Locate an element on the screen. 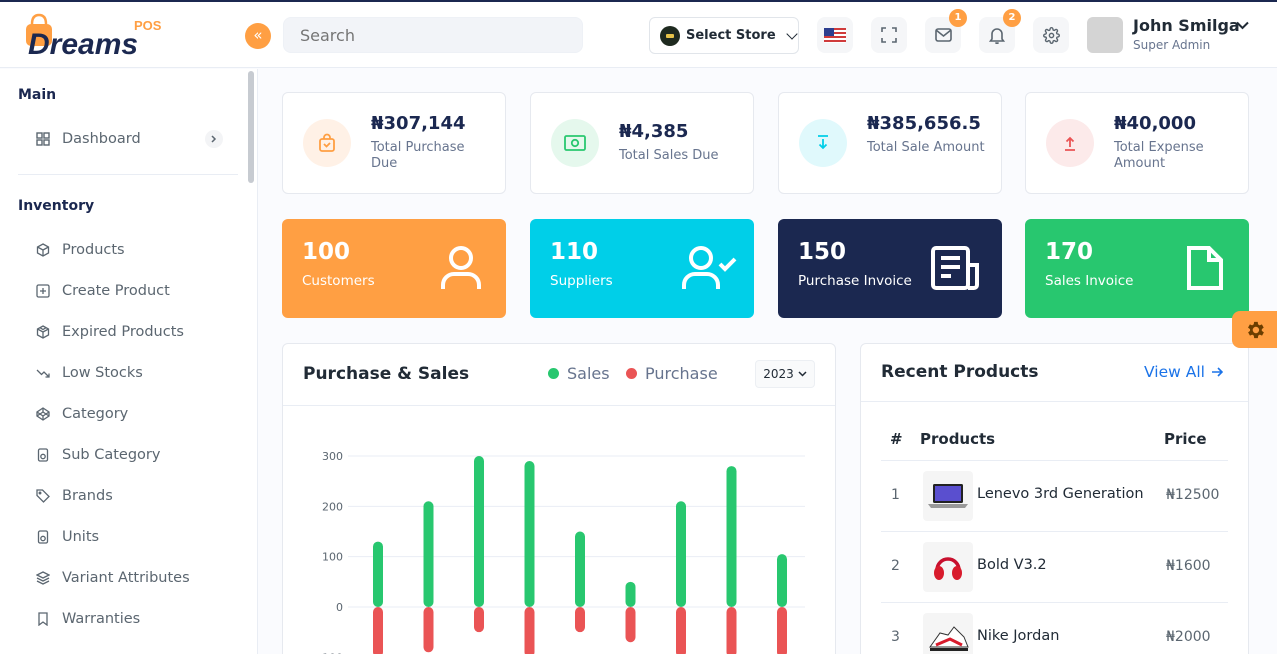 The image size is (1277, 654). tile-label: Suppliers is located at coordinates (581, 281).